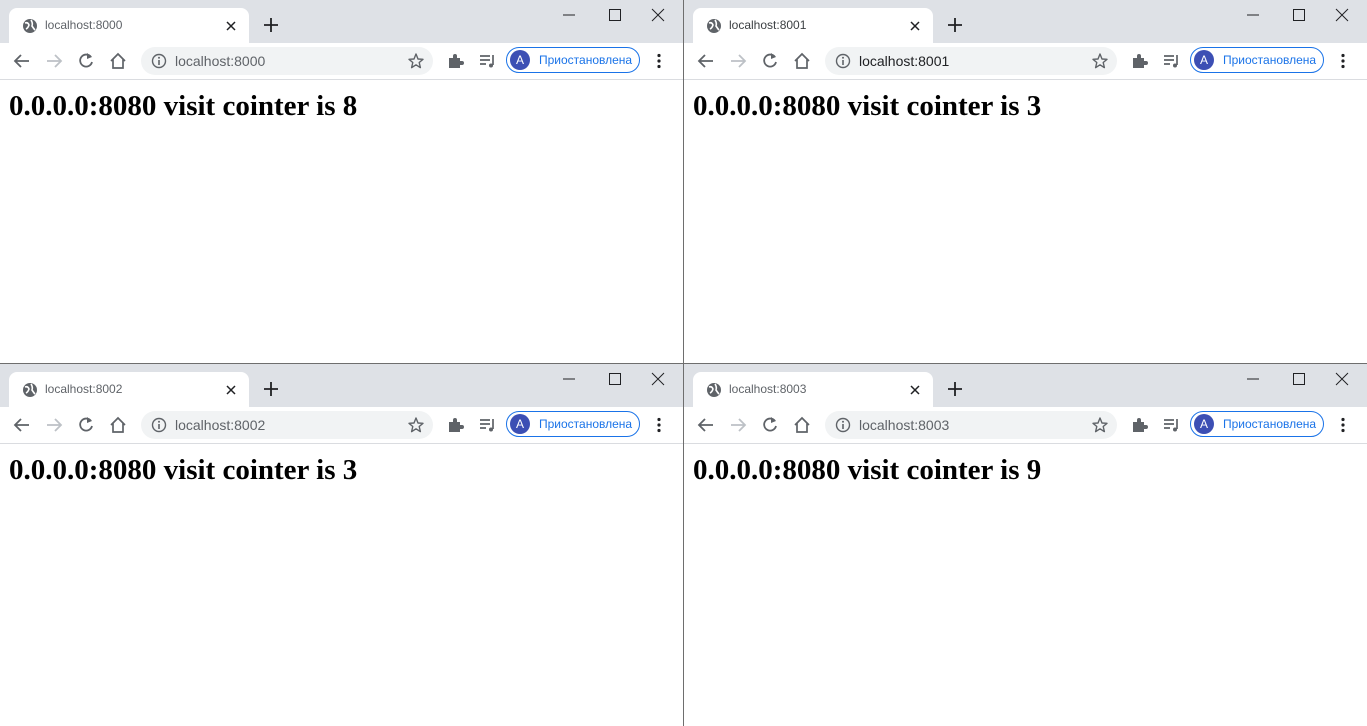  I want to click on address-bar: localhost:8003, so click(971, 425).